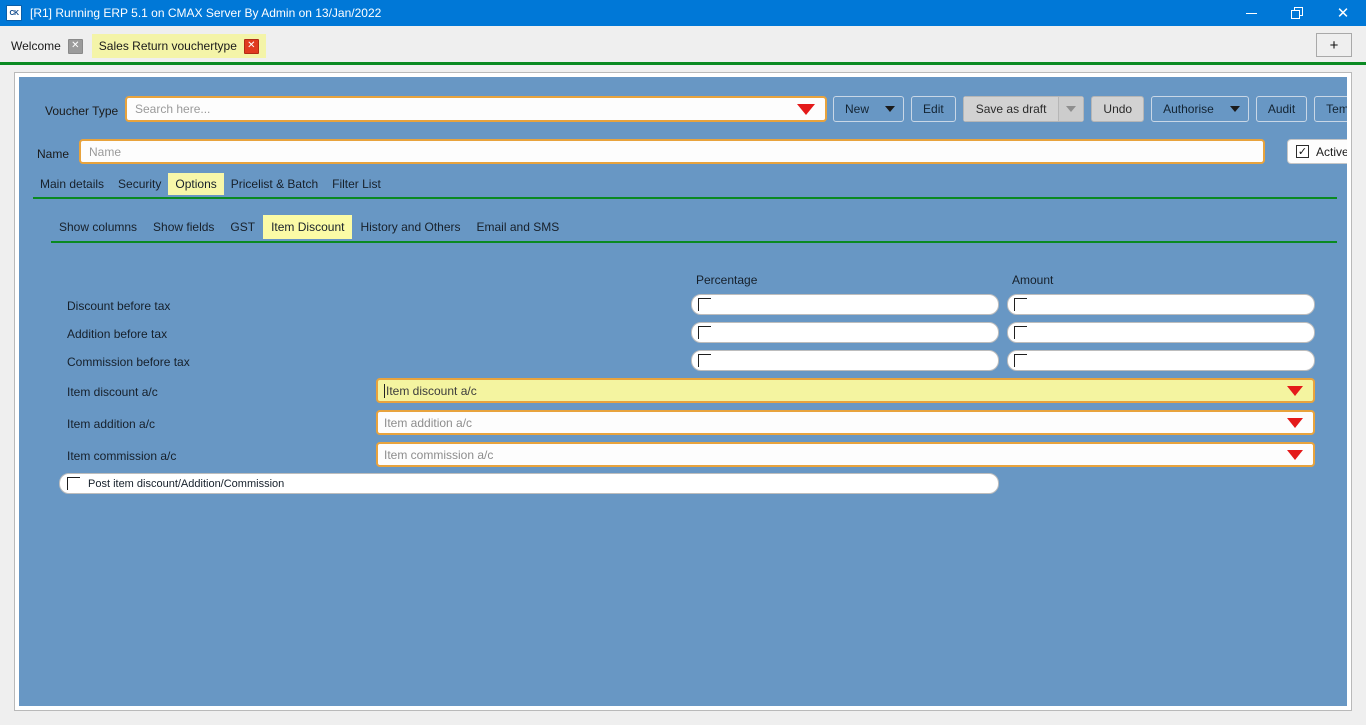 Image resolution: width=1366 pixels, height=725 pixels. I want to click on document-tab-sales-return-vouchertype: Sales Return vouchertype ✕, so click(178, 46).